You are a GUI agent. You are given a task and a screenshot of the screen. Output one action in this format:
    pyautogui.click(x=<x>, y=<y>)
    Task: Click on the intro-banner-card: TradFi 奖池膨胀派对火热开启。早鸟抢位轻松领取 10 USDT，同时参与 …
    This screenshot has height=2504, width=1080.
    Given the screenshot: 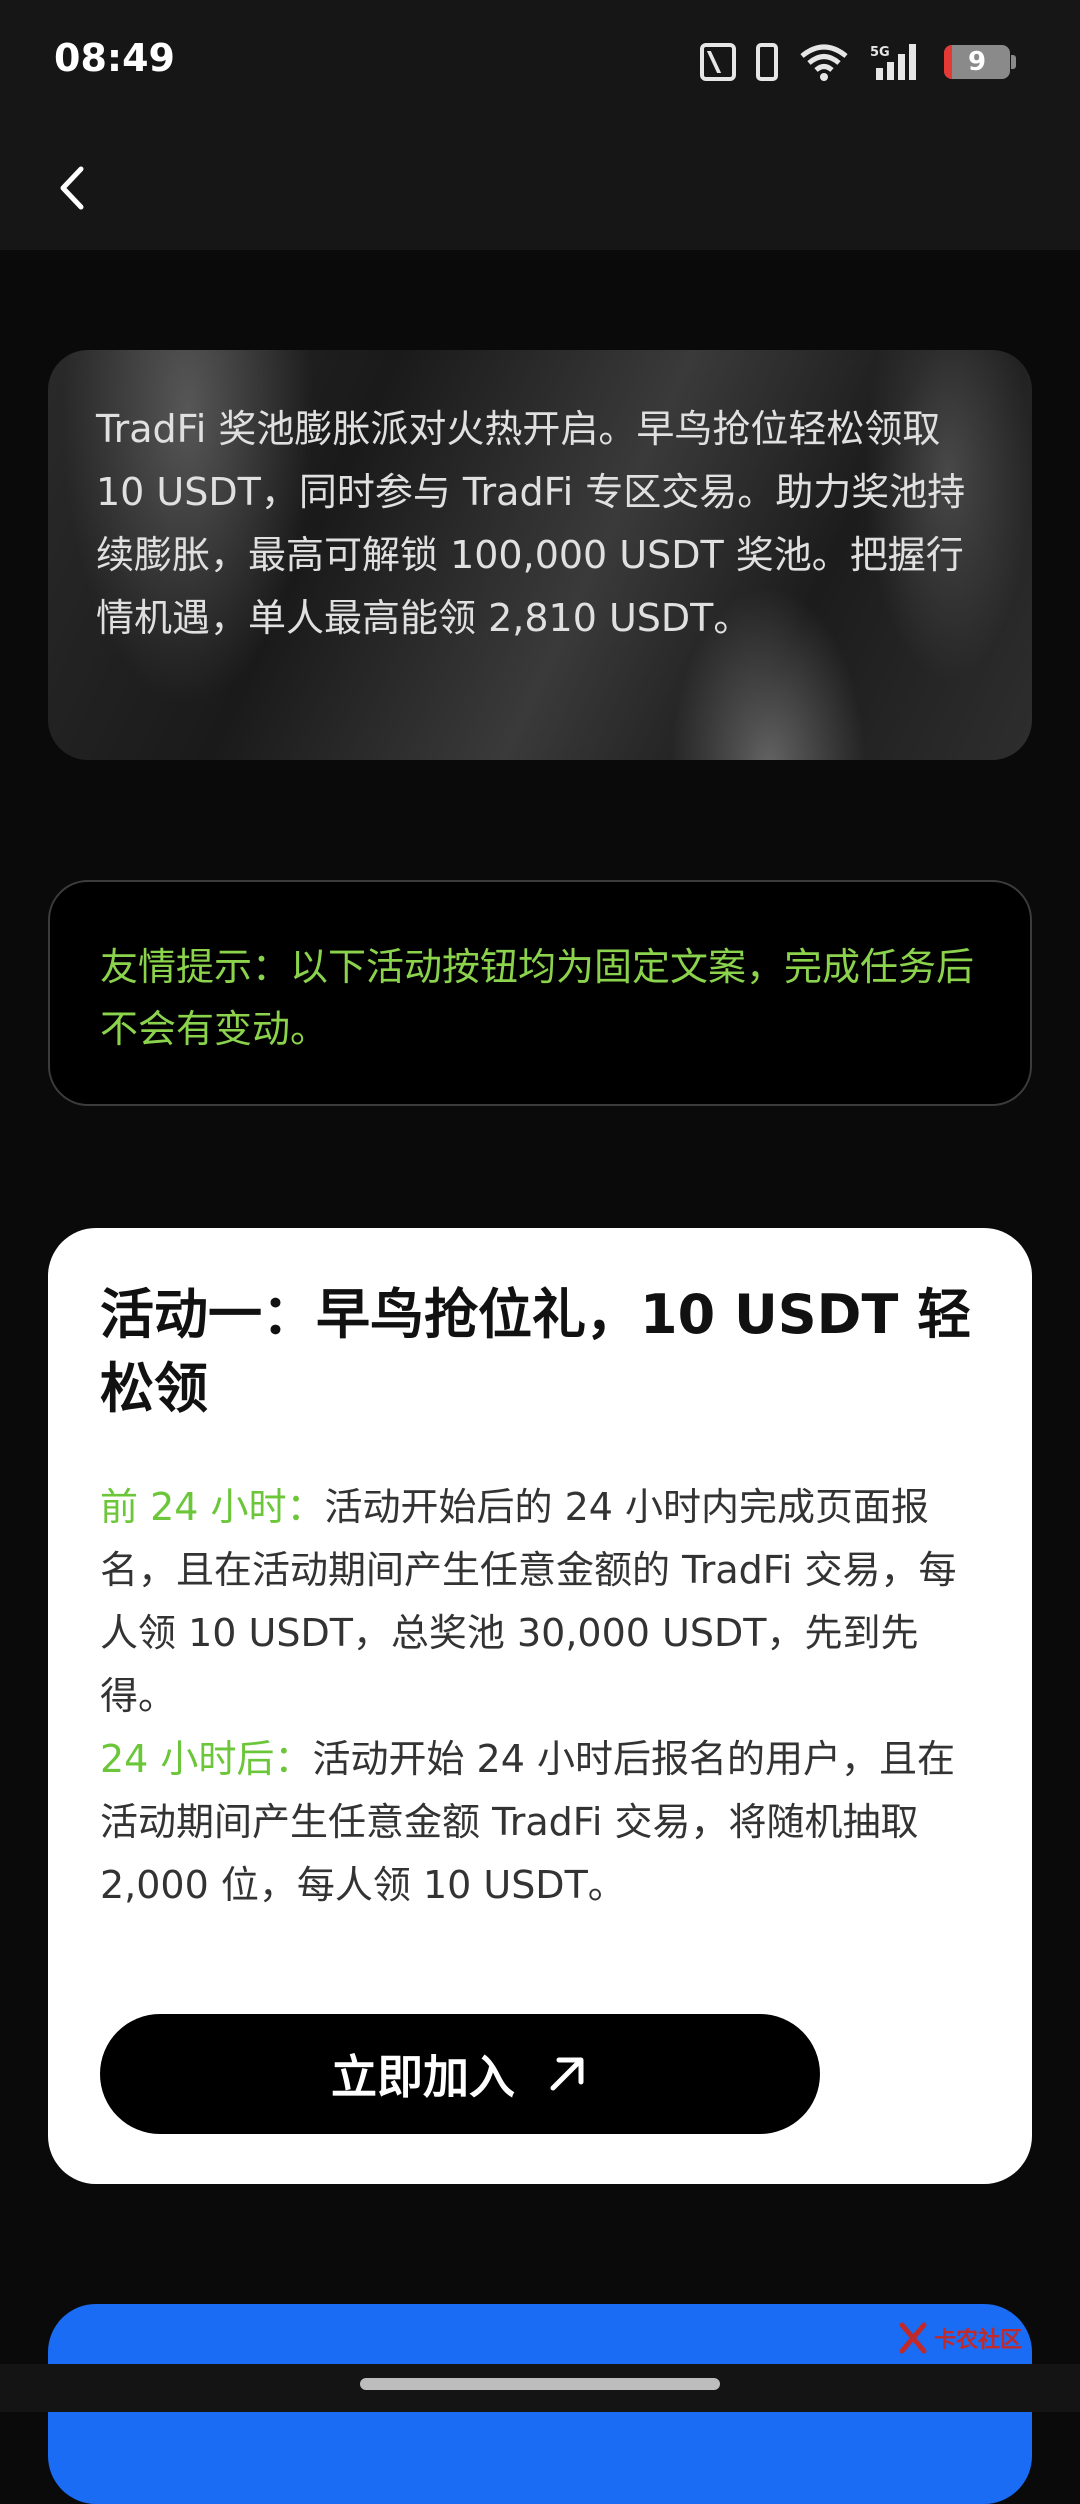 What is the action you would take?
    pyautogui.click(x=540, y=555)
    